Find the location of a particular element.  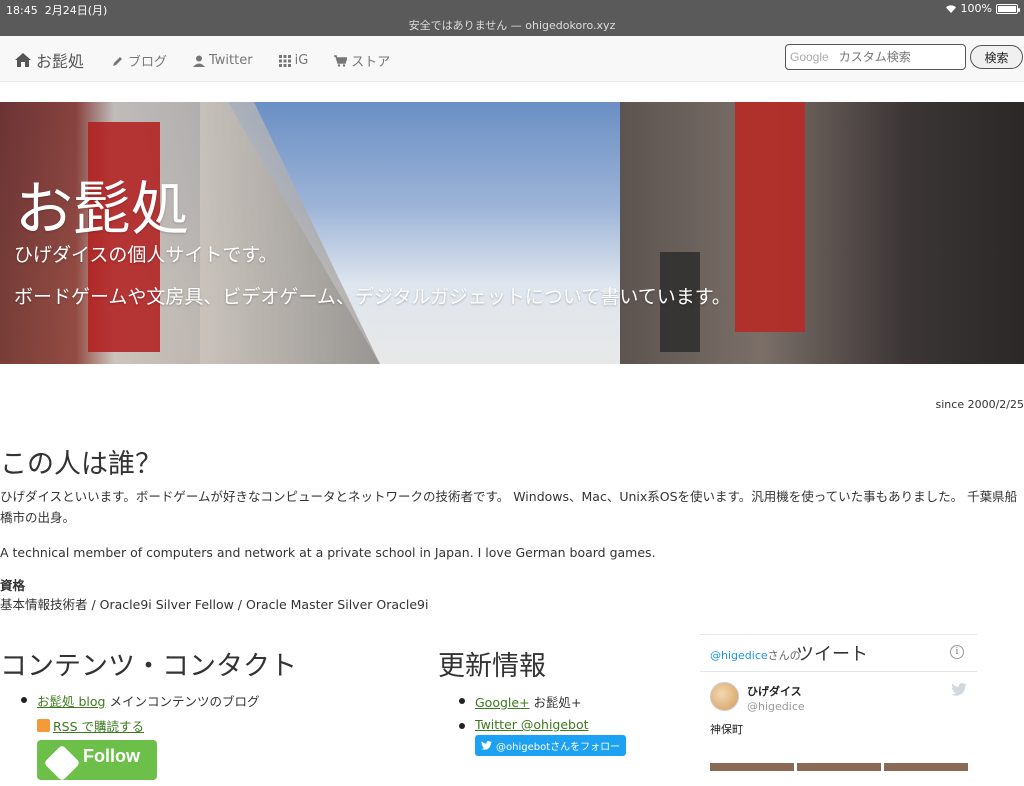

user-icon is located at coordinates (199, 61).